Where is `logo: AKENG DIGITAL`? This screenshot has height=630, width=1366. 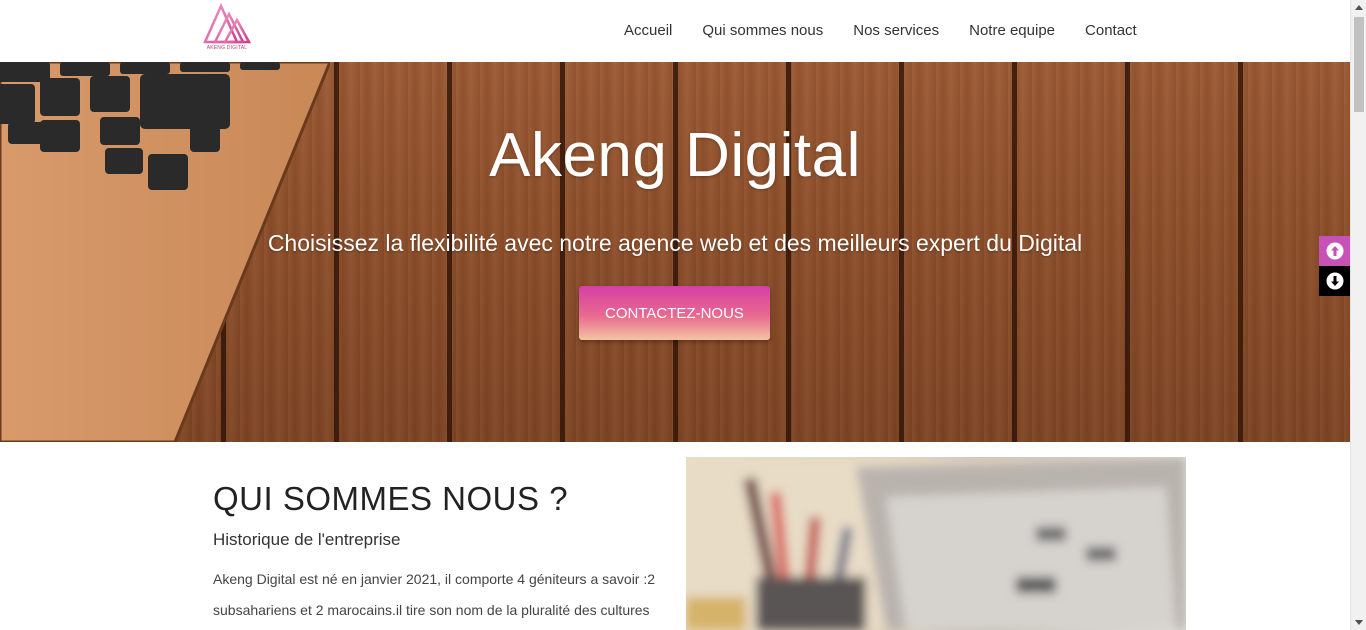
logo: AKENG DIGITAL is located at coordinates (227, 28).